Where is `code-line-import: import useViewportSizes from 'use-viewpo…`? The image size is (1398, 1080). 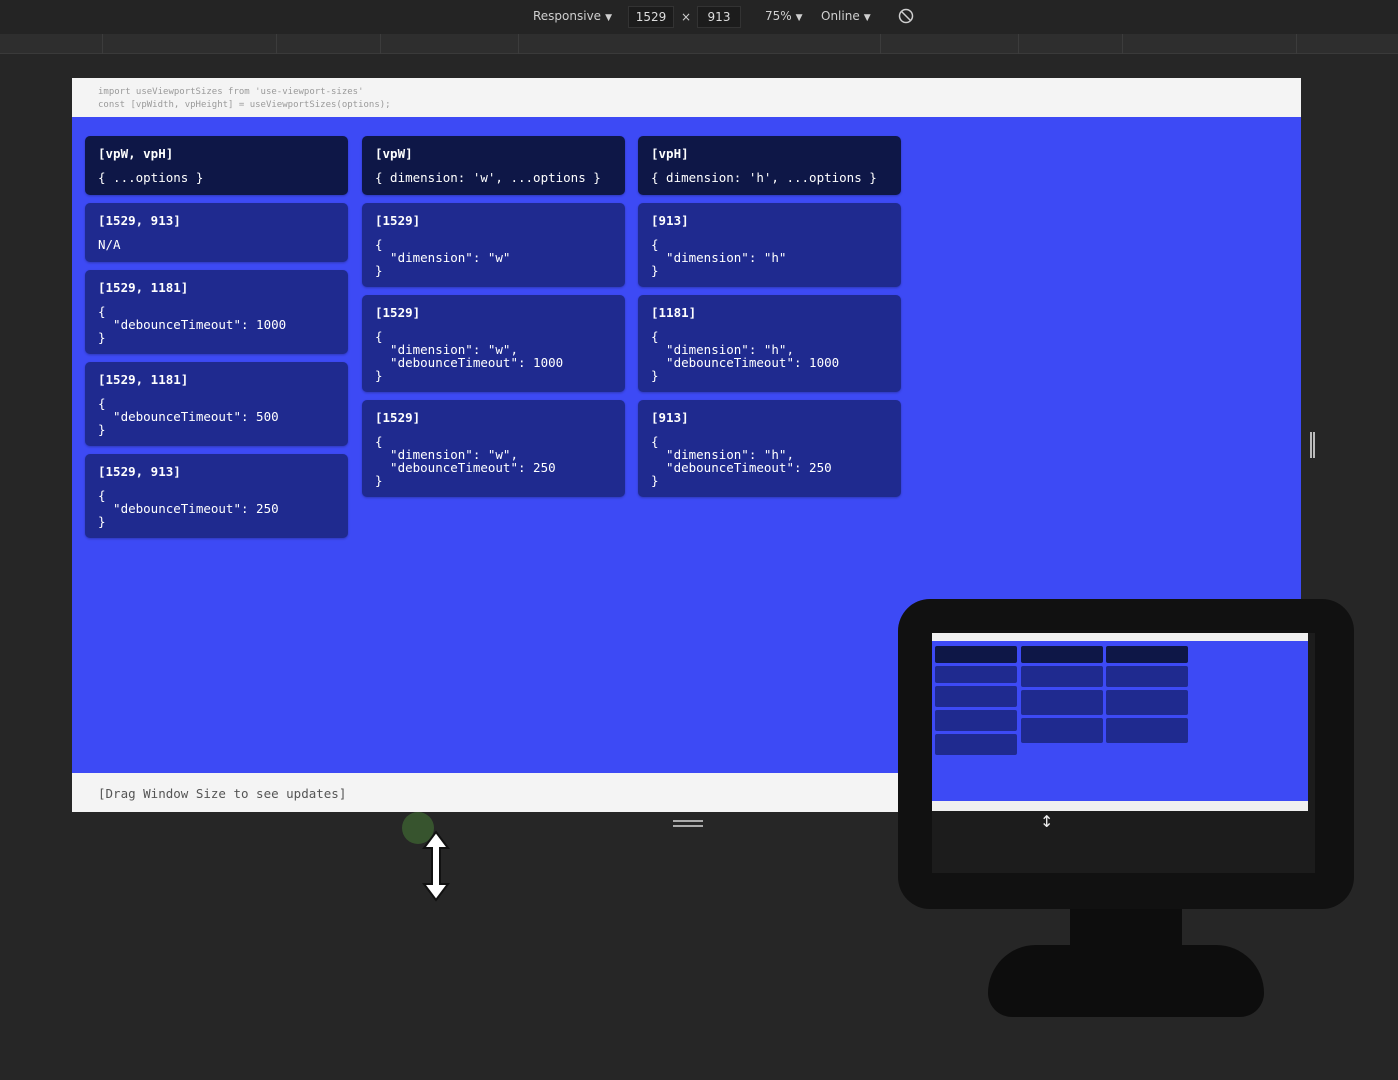 code-line-import: import useViewportSizes from 'use-viewpo… is located at coordinates (231, 92).